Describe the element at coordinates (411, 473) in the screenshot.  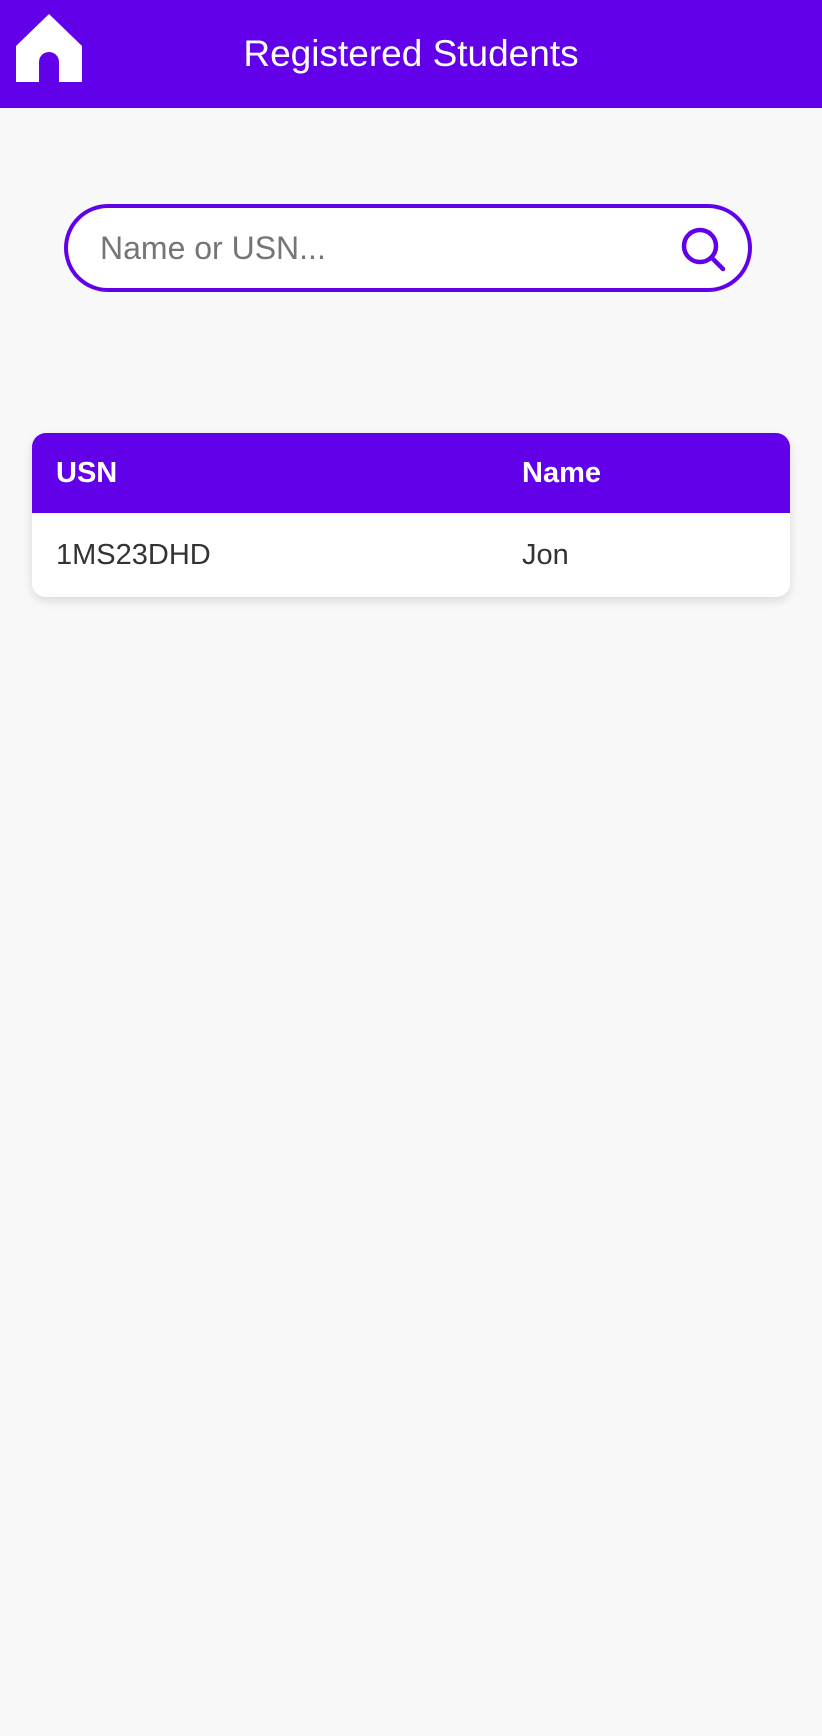
I see `table-header: USN Name` at that location.